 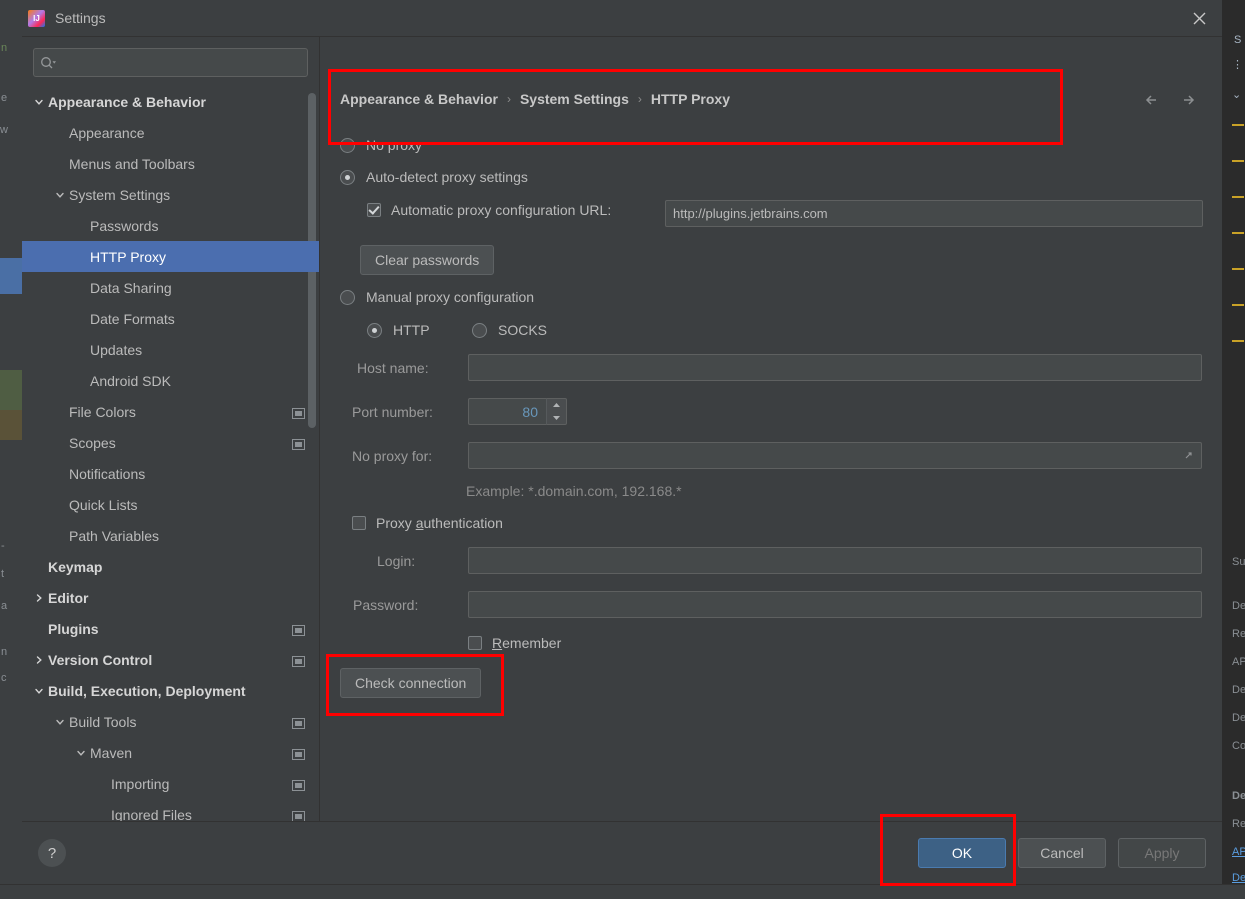 I want to click on radio-socks: SOCKS, so click(x=509, y=330).